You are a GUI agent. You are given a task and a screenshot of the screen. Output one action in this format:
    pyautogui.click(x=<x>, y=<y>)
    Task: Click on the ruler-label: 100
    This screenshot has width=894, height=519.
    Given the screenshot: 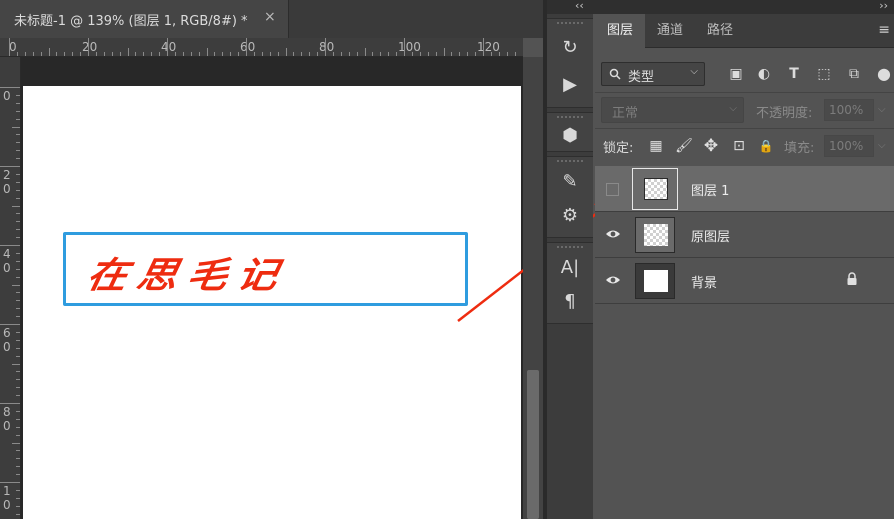 What is the action you would take?
    pyautogui.click(x=409, y=47)
    